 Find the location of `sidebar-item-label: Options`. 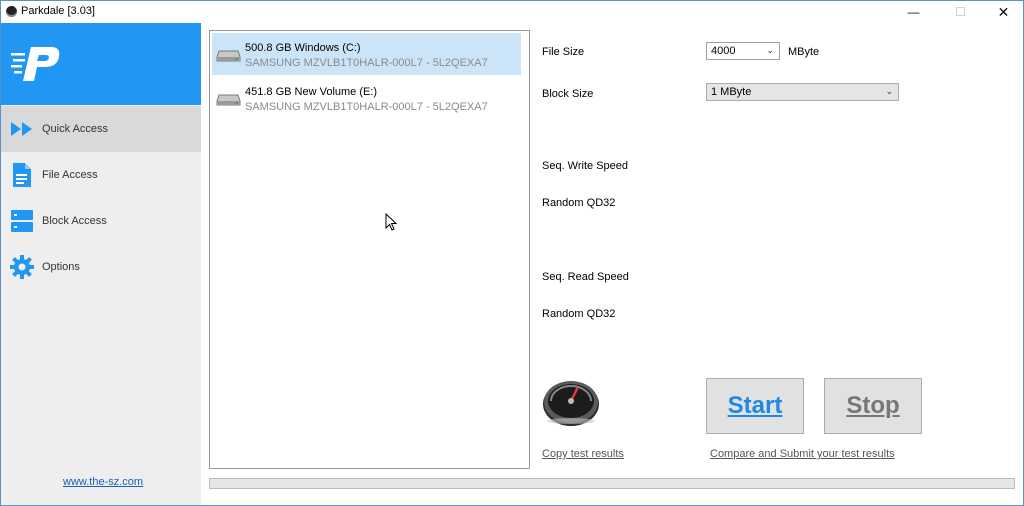

sidebar-item-label: Options is located at coordinates (61, 267).